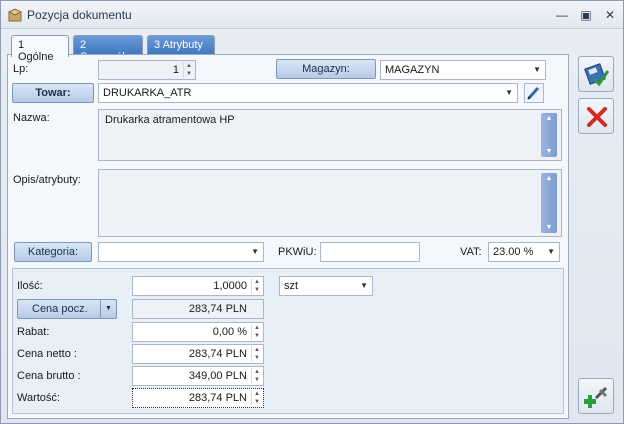 Image resolution: width=624 pixels, height=424 pixels. Describe the element at coordinates (198, 286) in the screenshot. I see `ilosc-input: 1,0000 ▲ ▼` at that location.